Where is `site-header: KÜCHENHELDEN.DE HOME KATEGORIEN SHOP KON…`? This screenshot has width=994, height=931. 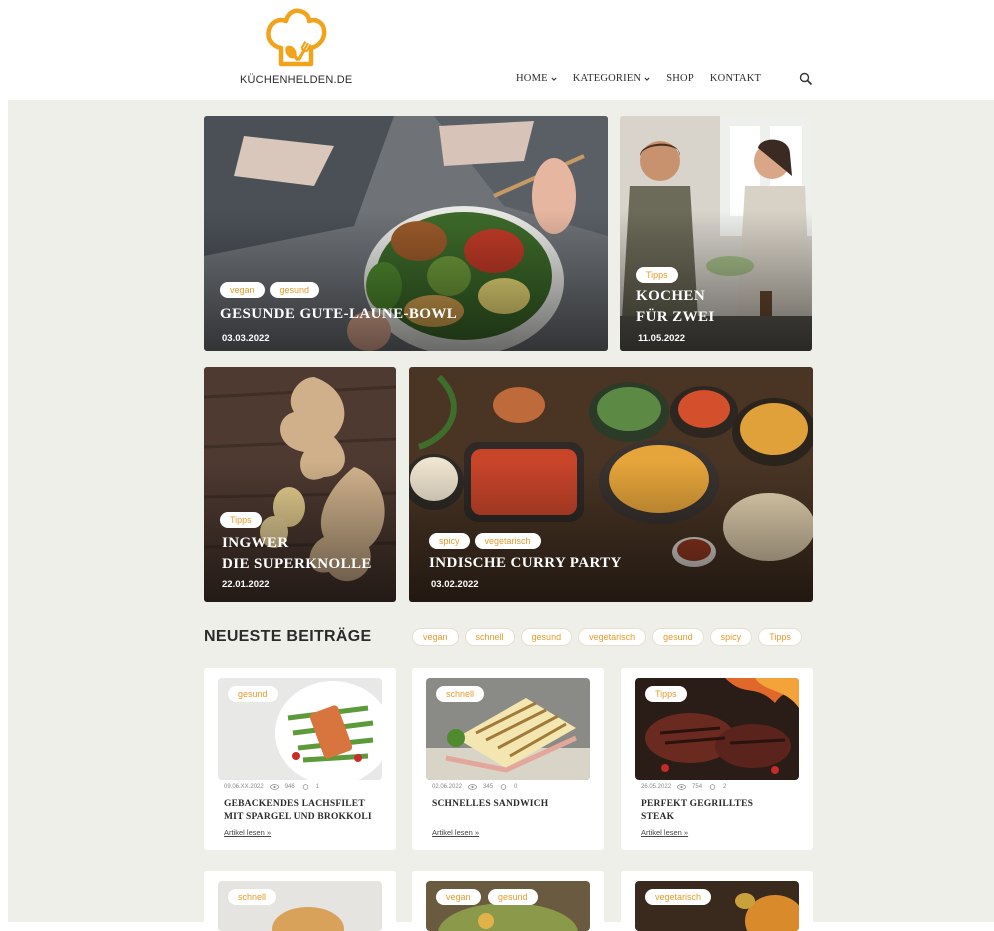
site-header: KÜCHENHELDEN.DE HOME KATEGORIEN SHOP KON… is located at coordinates (497, 50).